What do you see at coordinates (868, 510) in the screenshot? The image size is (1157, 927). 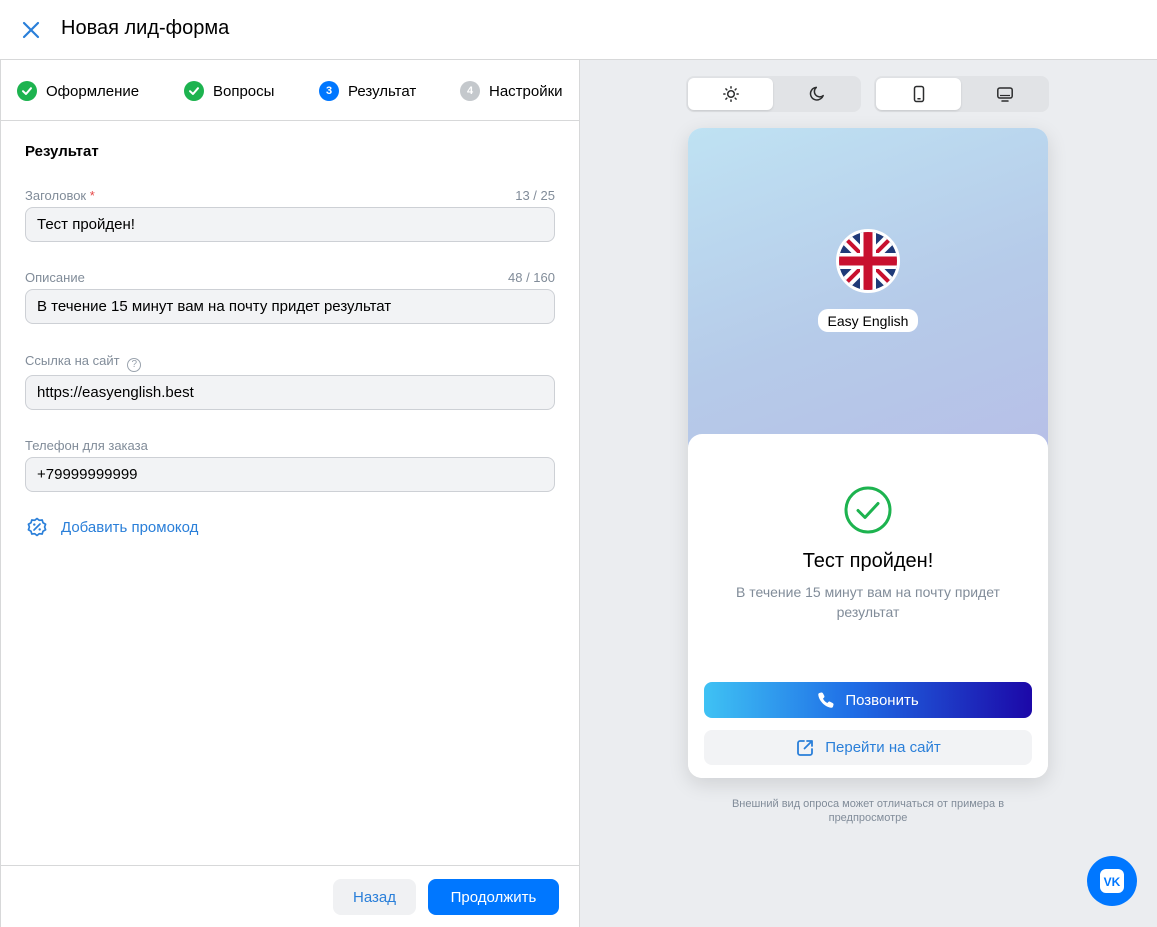 I see `check-circle-outline-icon` at bounding box center [868, 510].